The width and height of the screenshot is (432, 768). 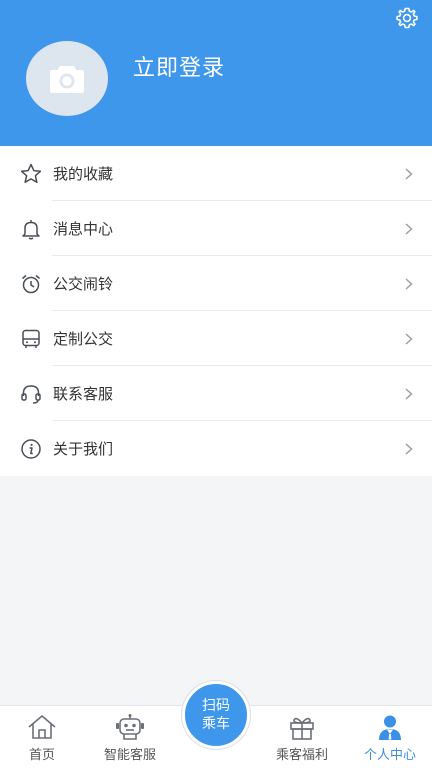 I want to click on star-icon, so click(x=31, y=174).